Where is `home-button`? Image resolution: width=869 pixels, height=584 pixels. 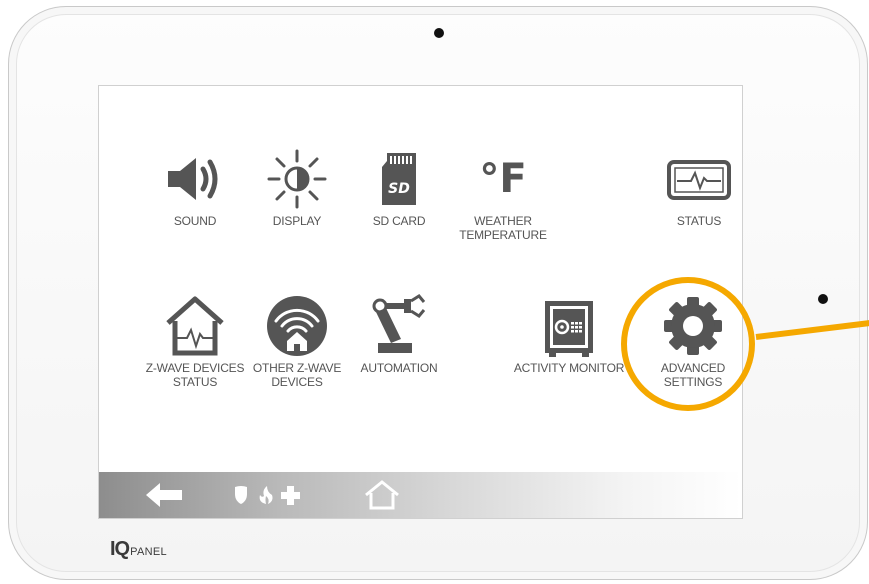
home-button is located at coordinates (382, 495).